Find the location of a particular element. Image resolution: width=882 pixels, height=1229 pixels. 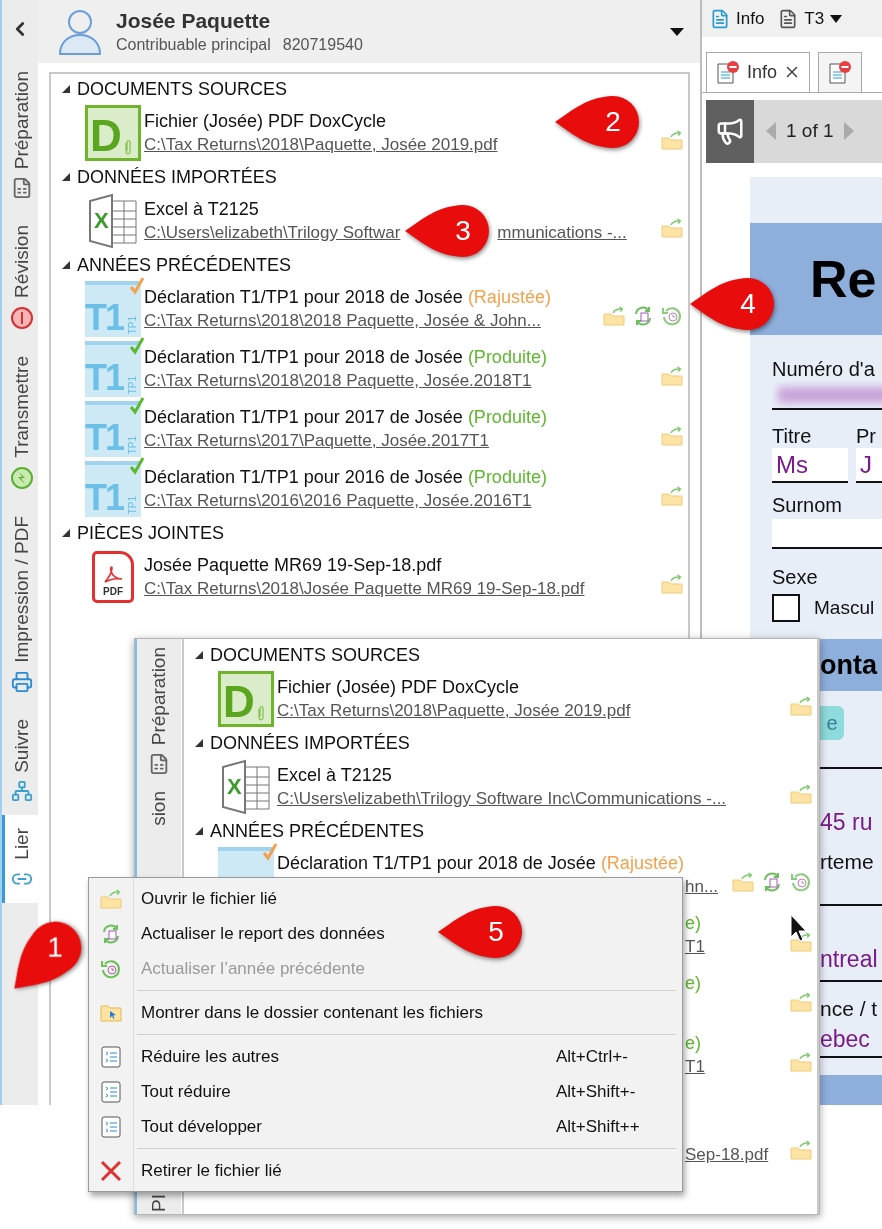

input-field: Ms is located at coordinates (810, 465).